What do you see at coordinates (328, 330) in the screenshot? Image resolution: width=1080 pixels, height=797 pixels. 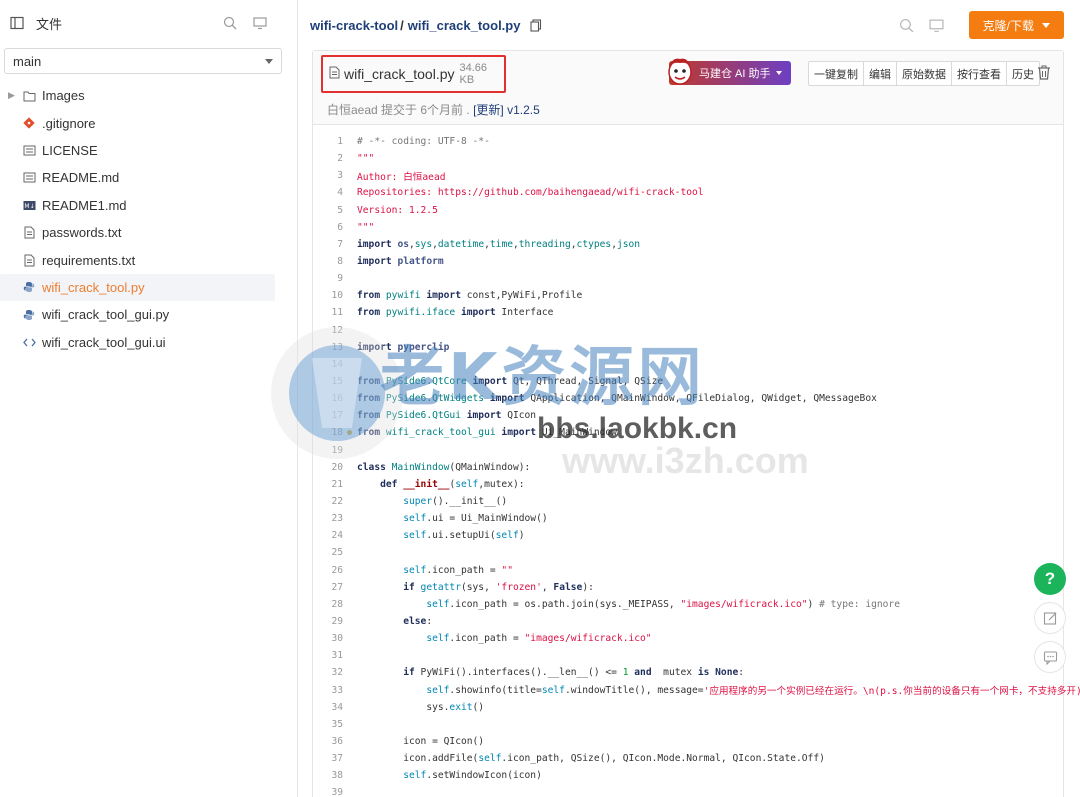 I see `line-number: 12` at bounding box center [328, 330].